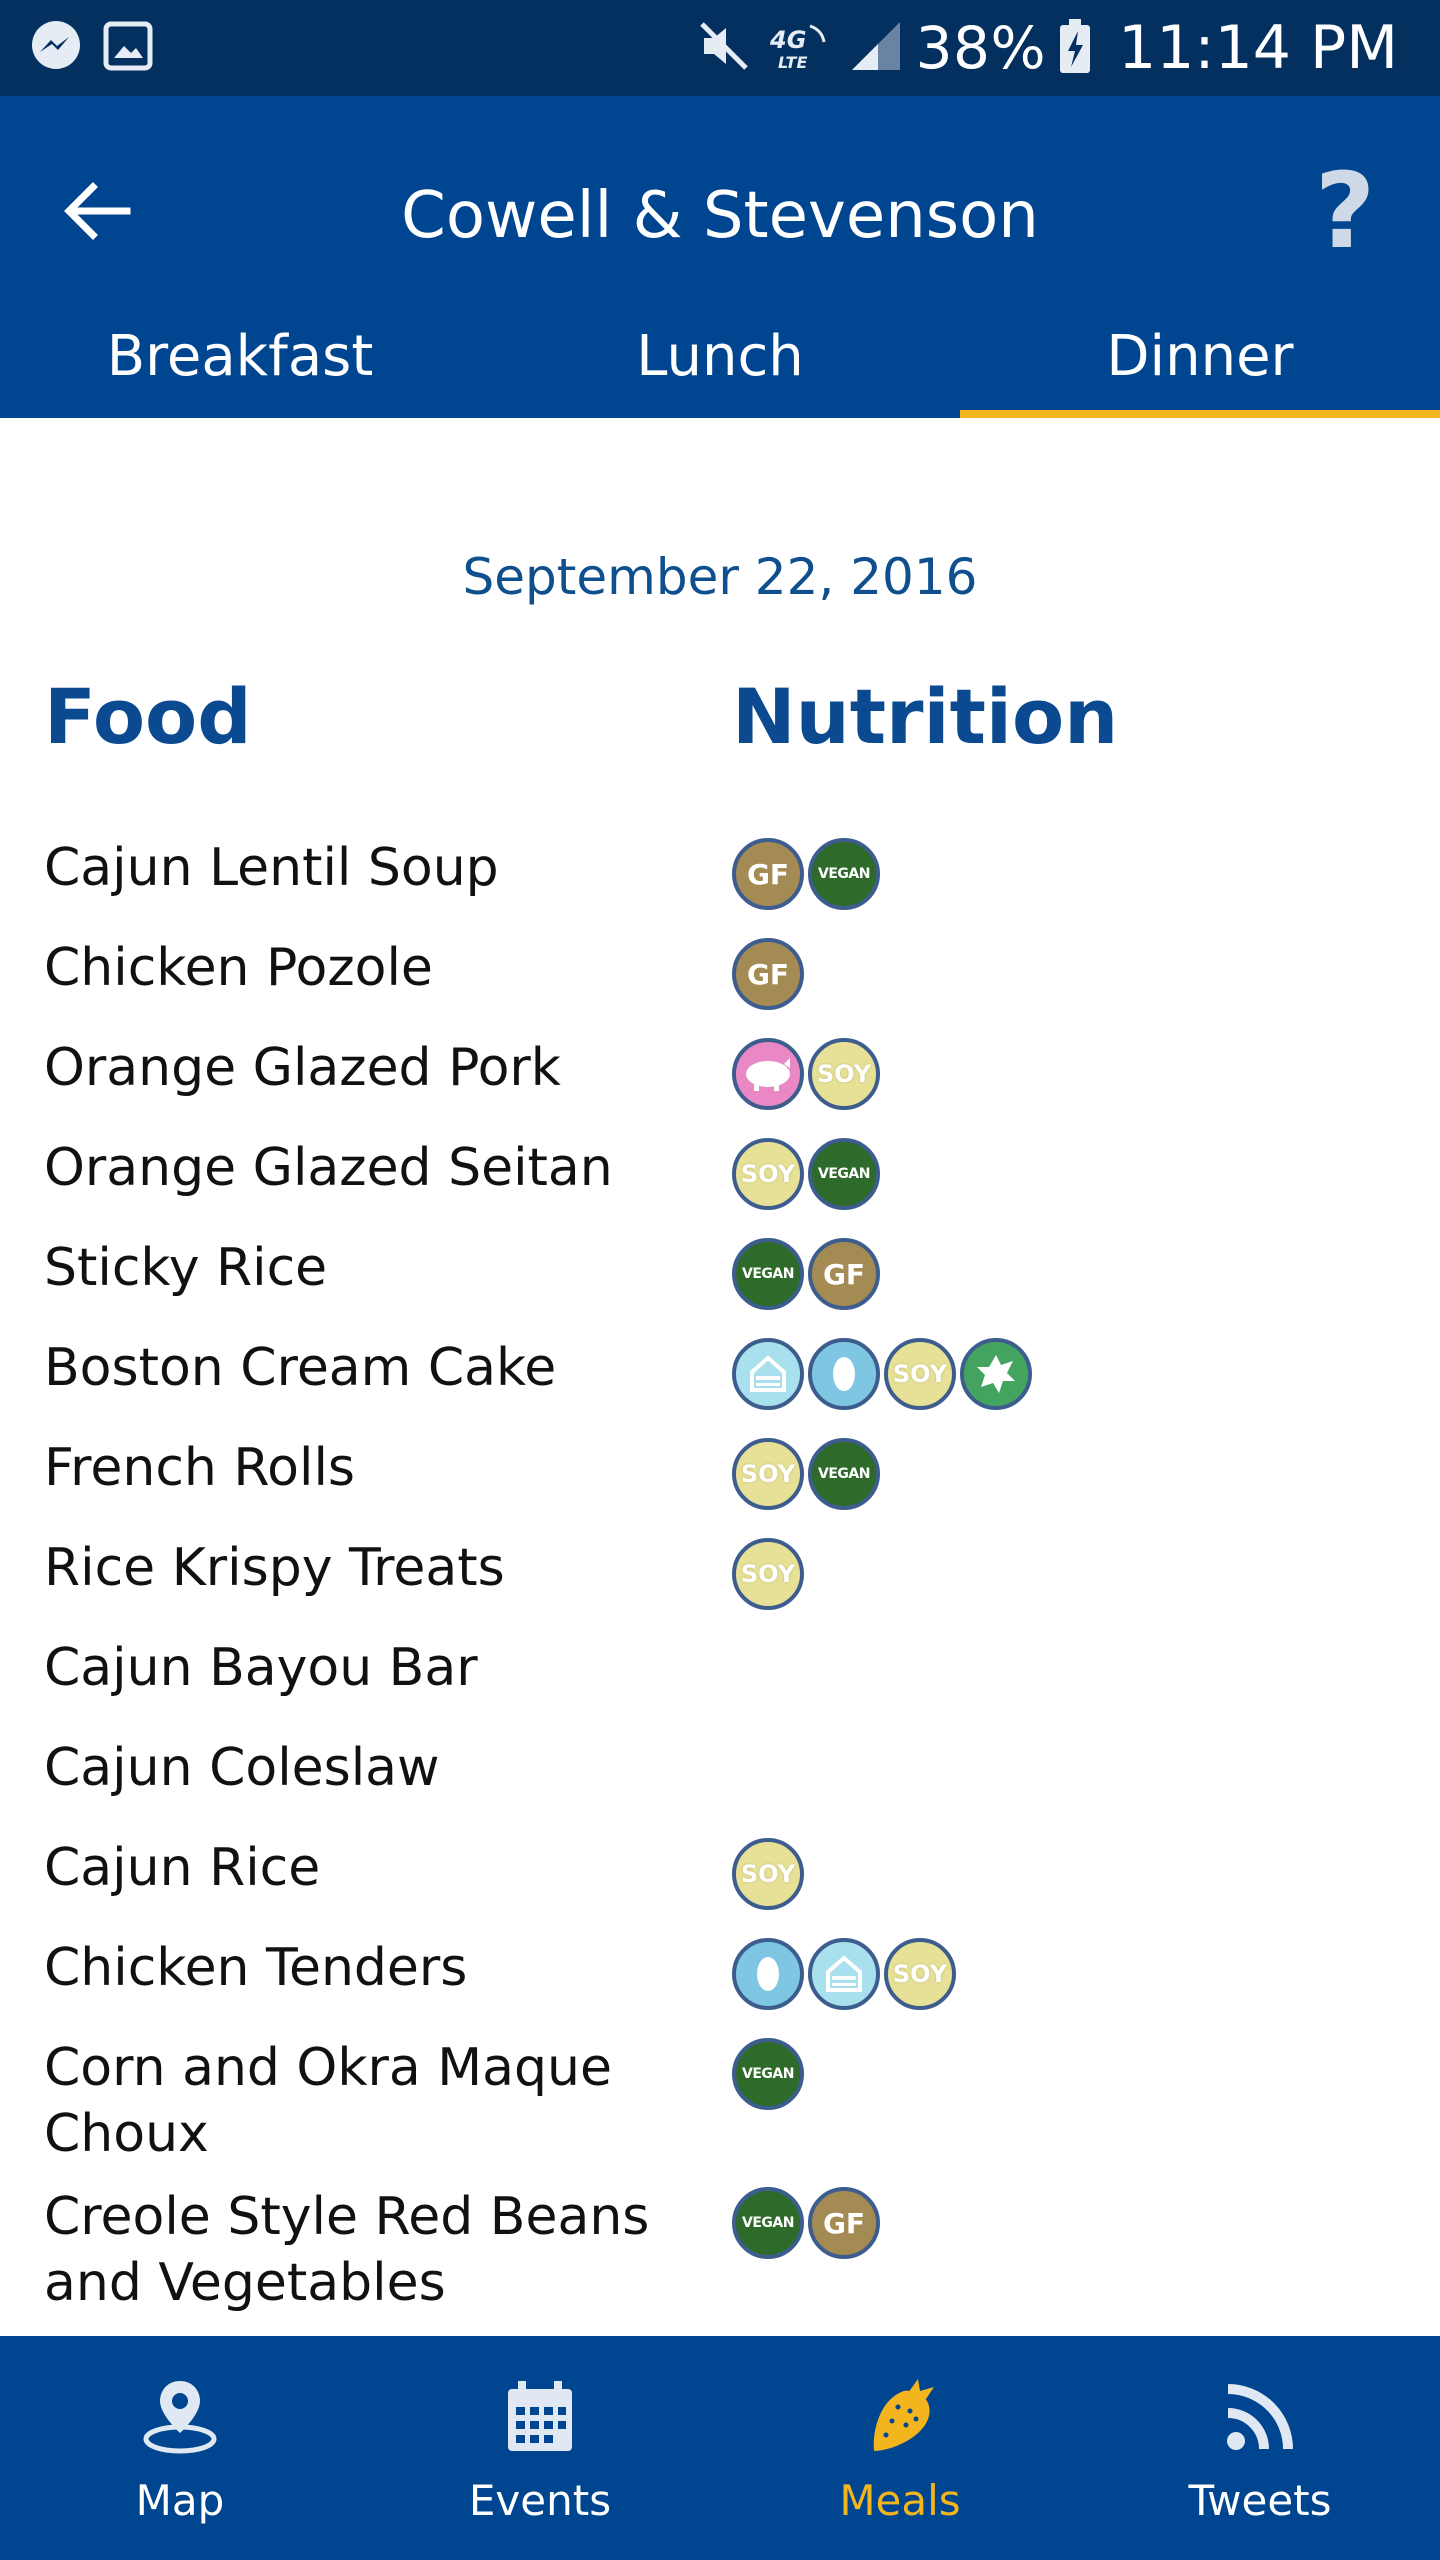 Image resolution: width=1440 pixels, height=2560 pixels. Describe the element at coordinates (1258, 48) in the screenshot. I see `clock: 11:14 PM` at that location.